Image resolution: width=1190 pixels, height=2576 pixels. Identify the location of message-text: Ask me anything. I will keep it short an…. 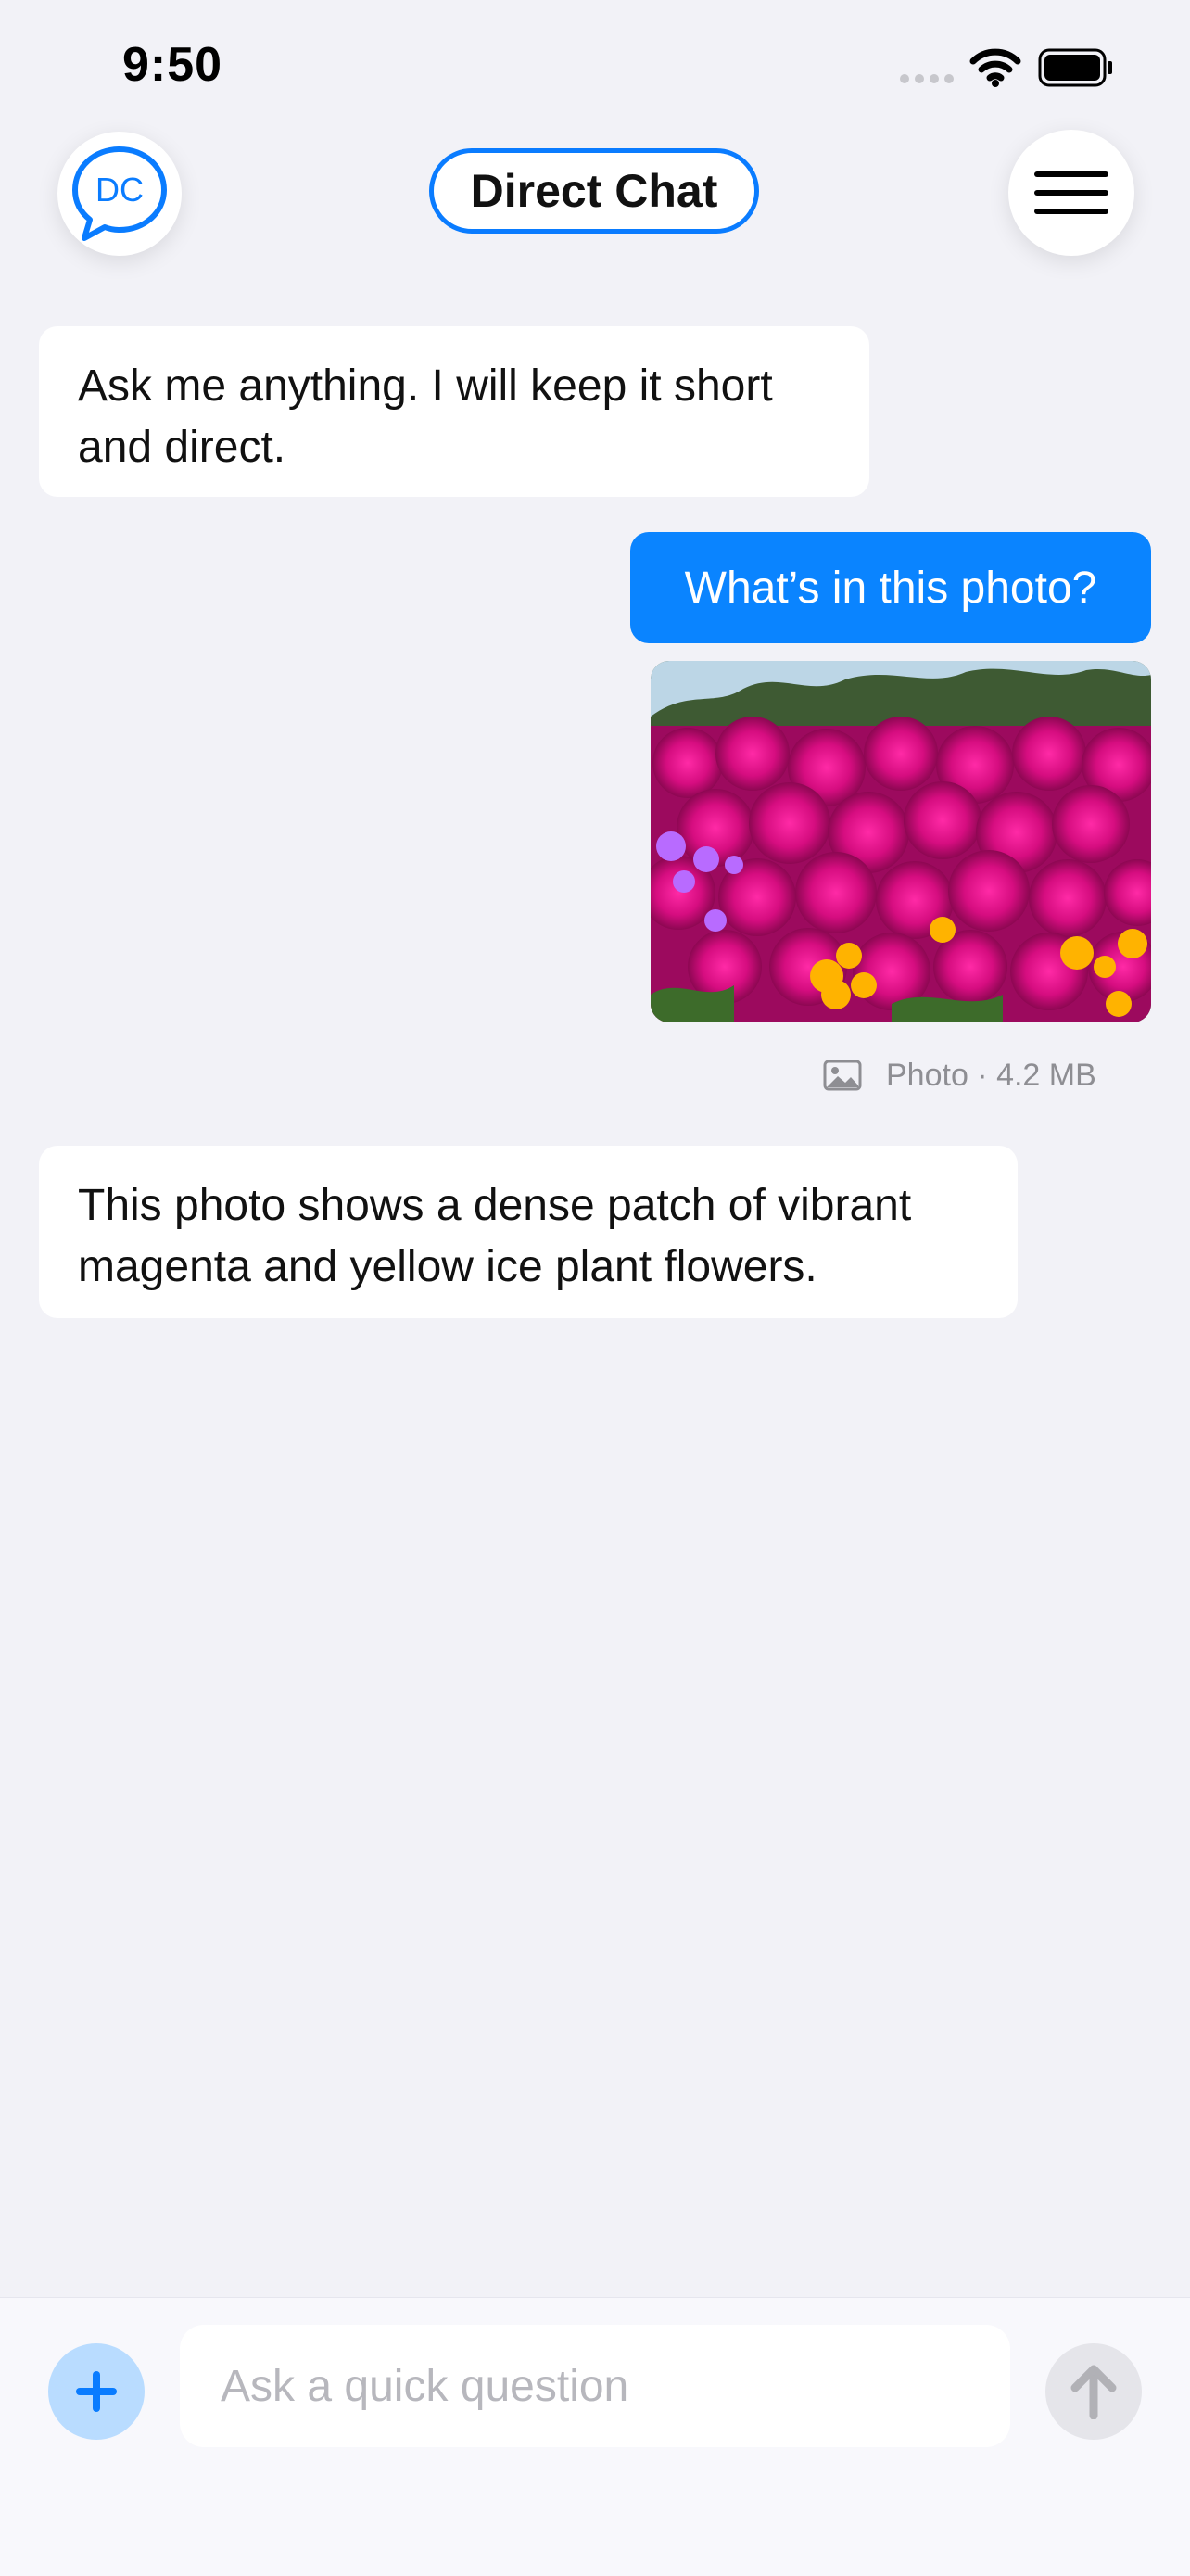
(425, 417).